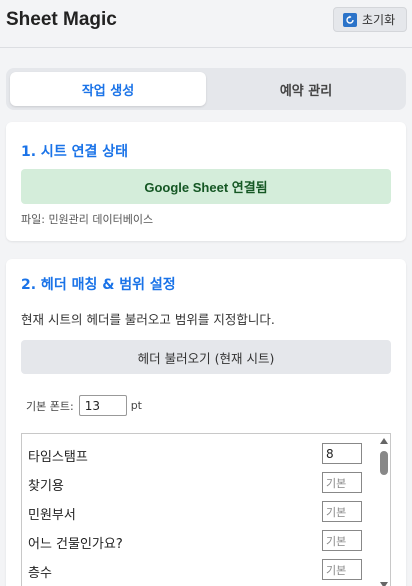  What do you see at coordinates (46, 486) in the screenshot?
I see `header-label: 찾기용` at bounding box center [46, 486].